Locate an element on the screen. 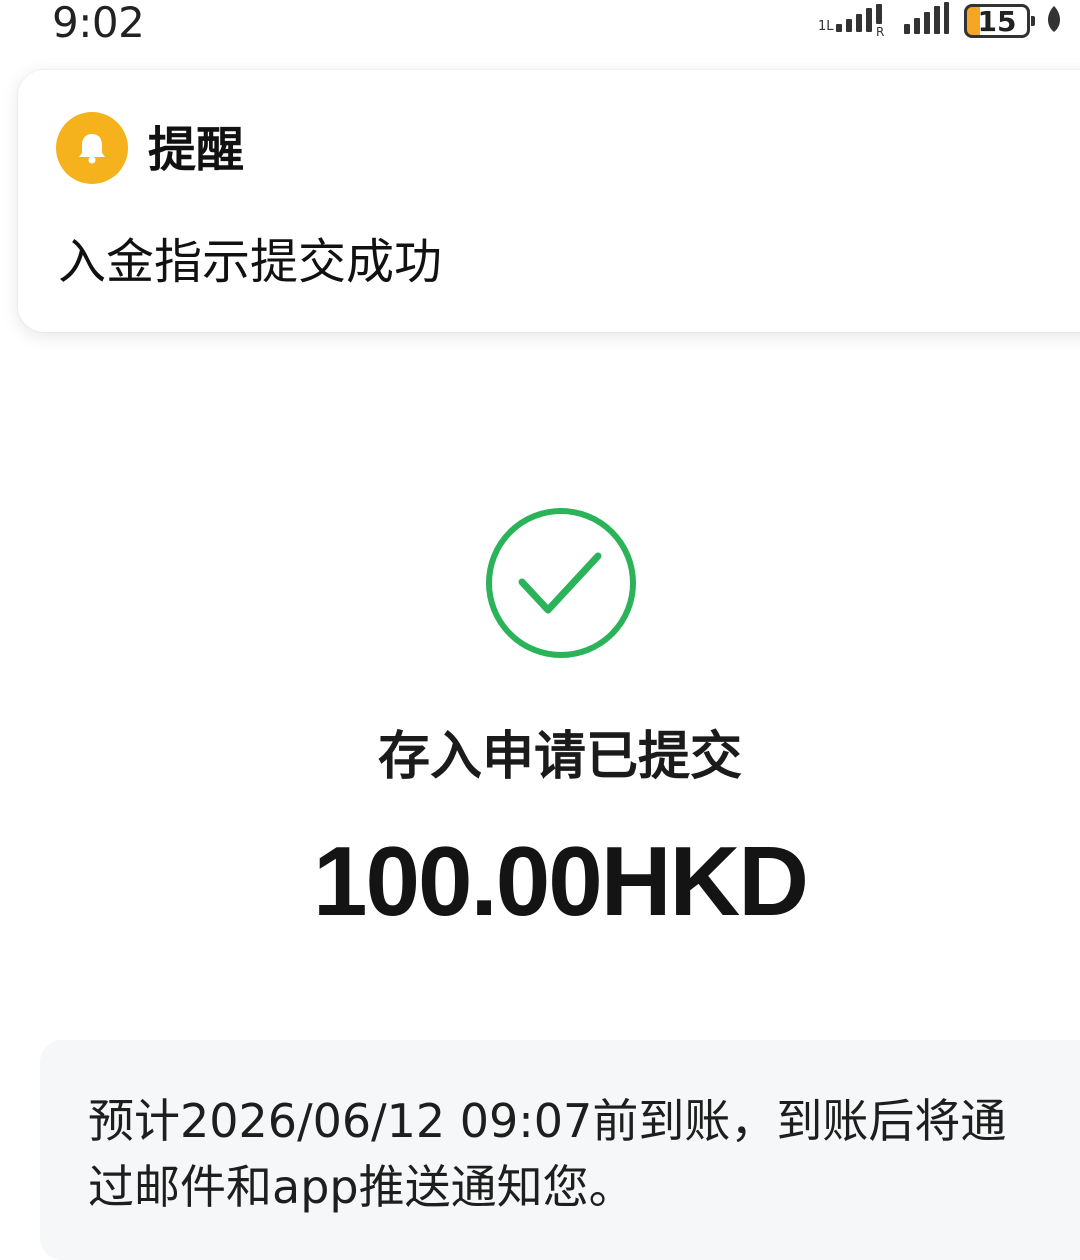  leaf-icon is located at coordinates (1054, 21).